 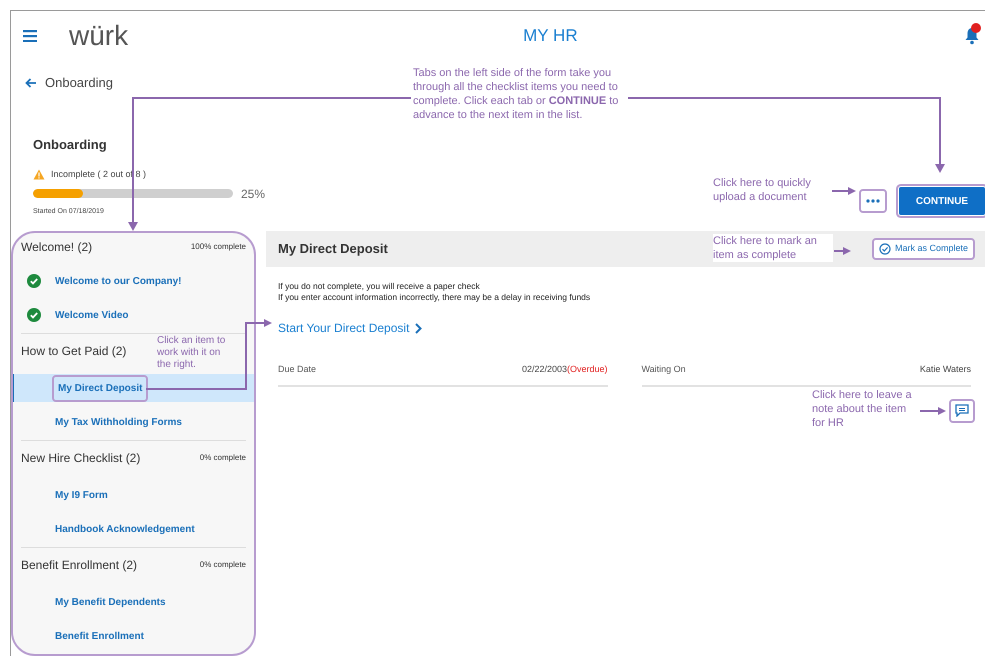 What do you see at coordinates (125, 529) in the screenshot?
I see `item-label: Handbook Acknowledgement` at bounding box center [125, 529].